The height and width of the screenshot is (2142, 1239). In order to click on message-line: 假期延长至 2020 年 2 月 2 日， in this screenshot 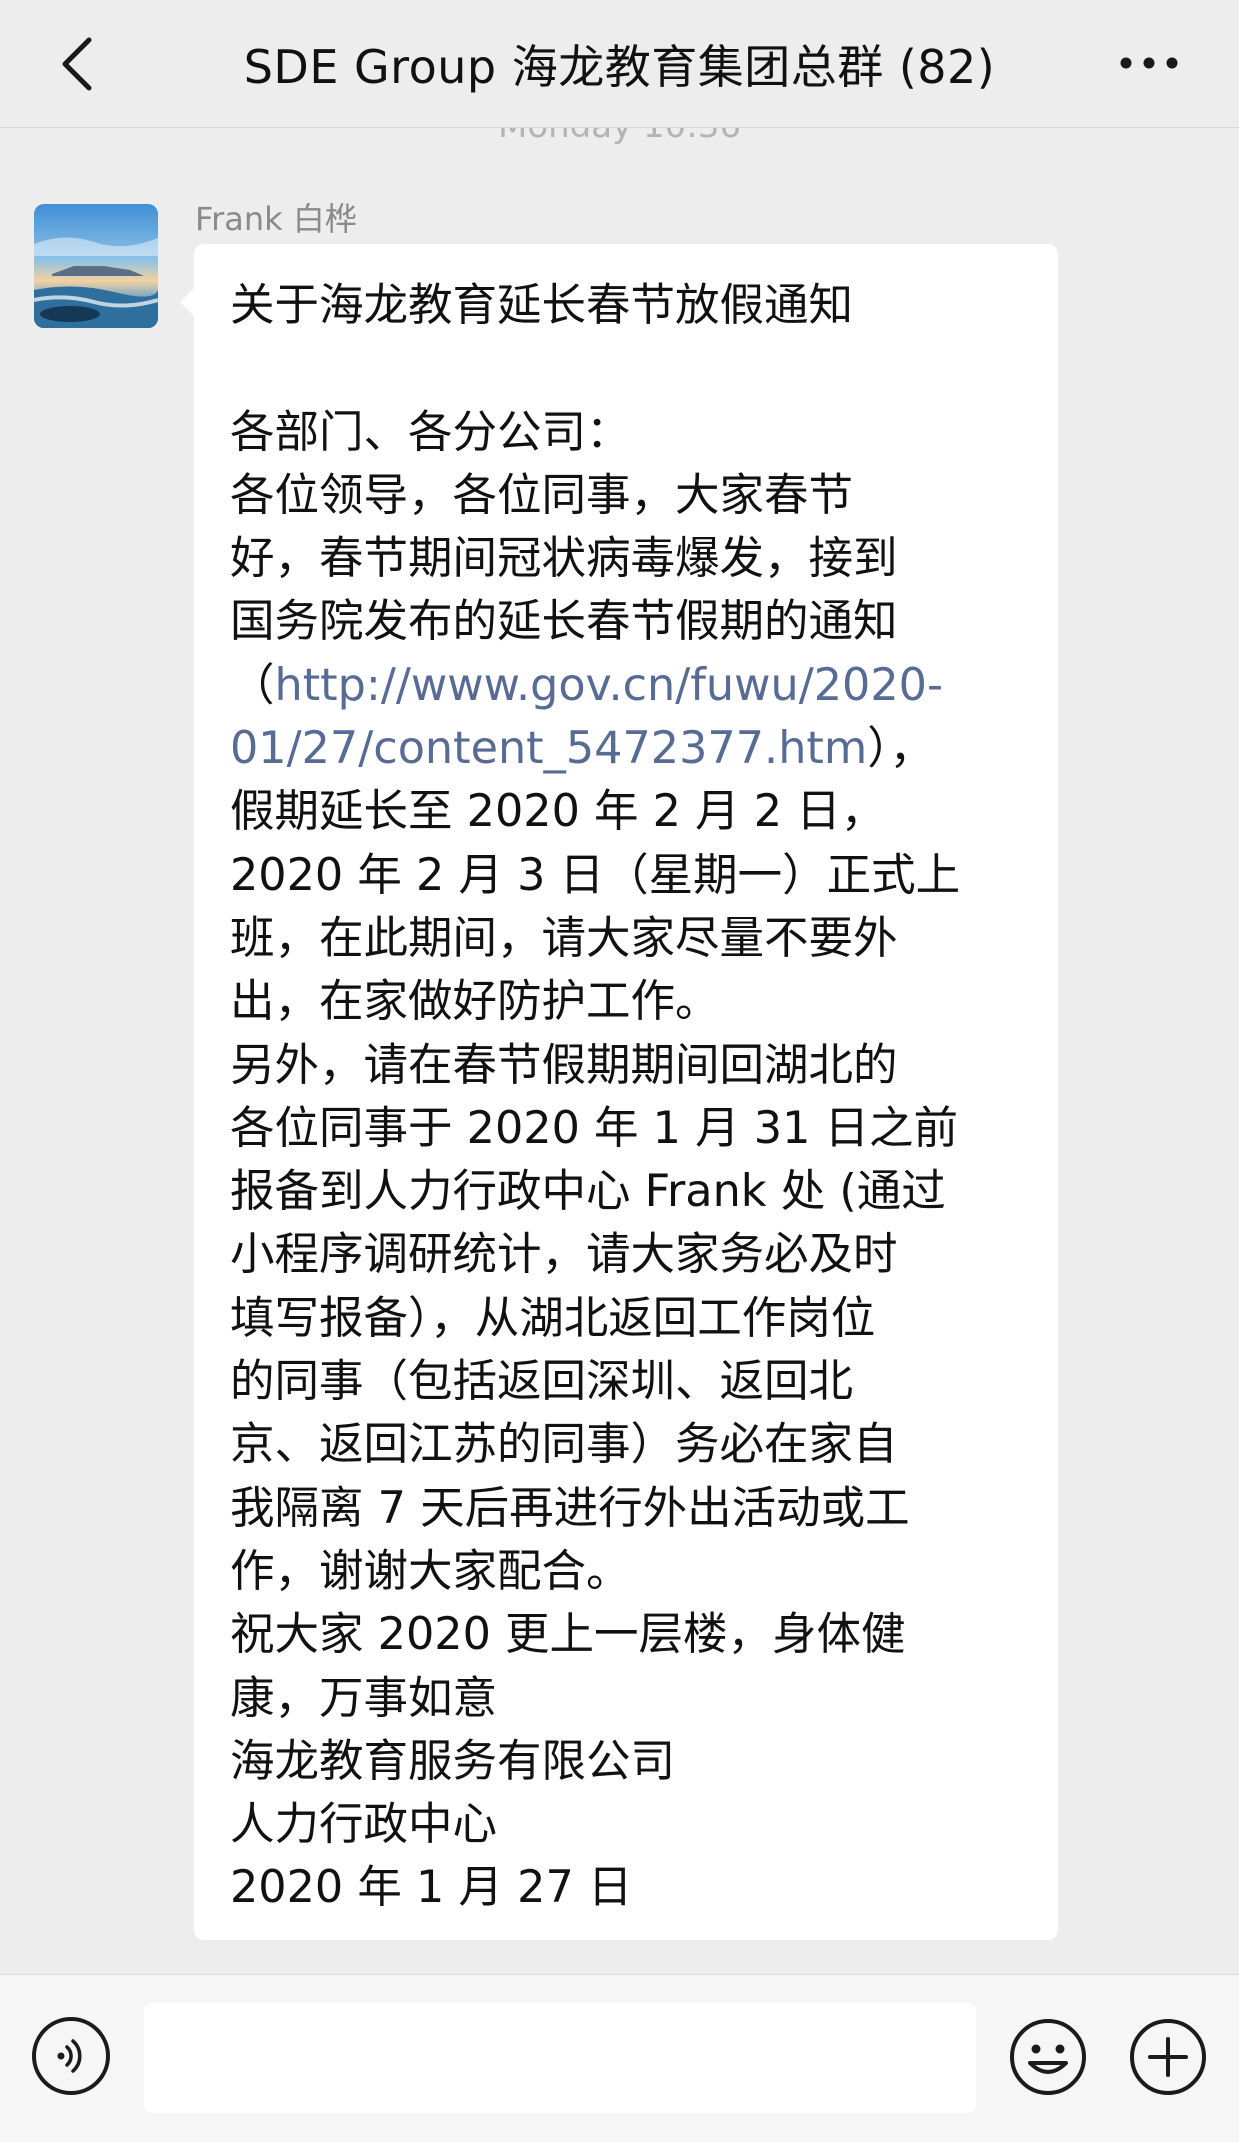, I will do `click(630, 811)`.